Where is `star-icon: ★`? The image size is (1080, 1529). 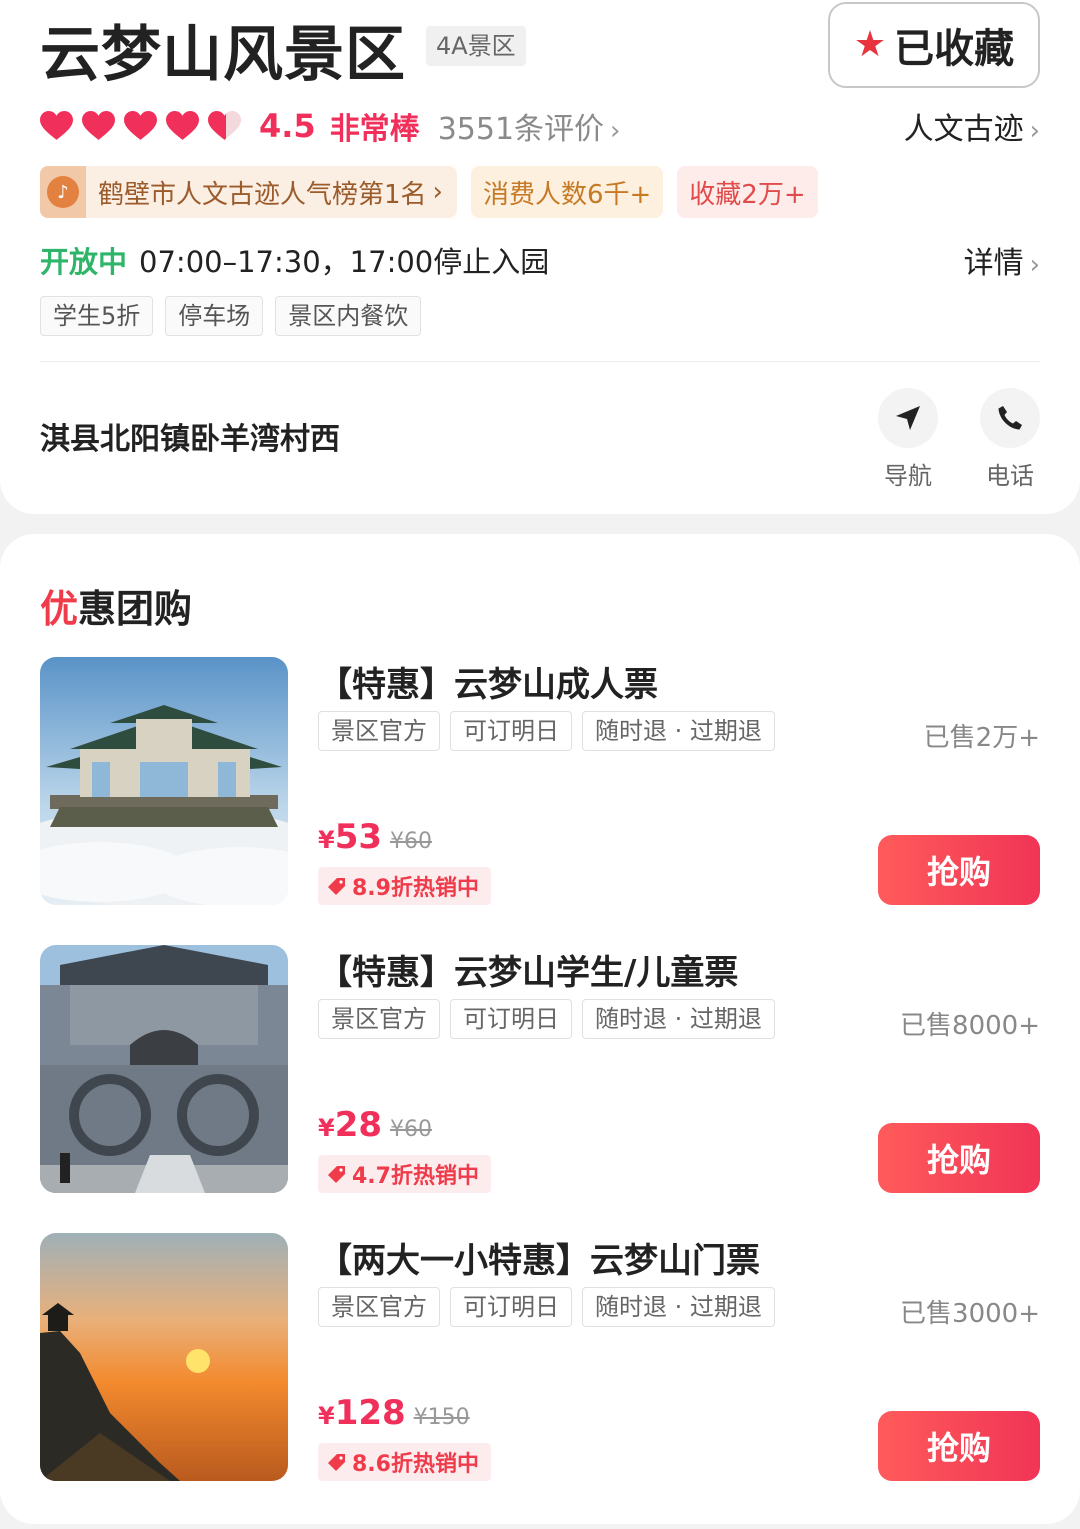 star-icon: ★ is located at coordinates (870, 44).